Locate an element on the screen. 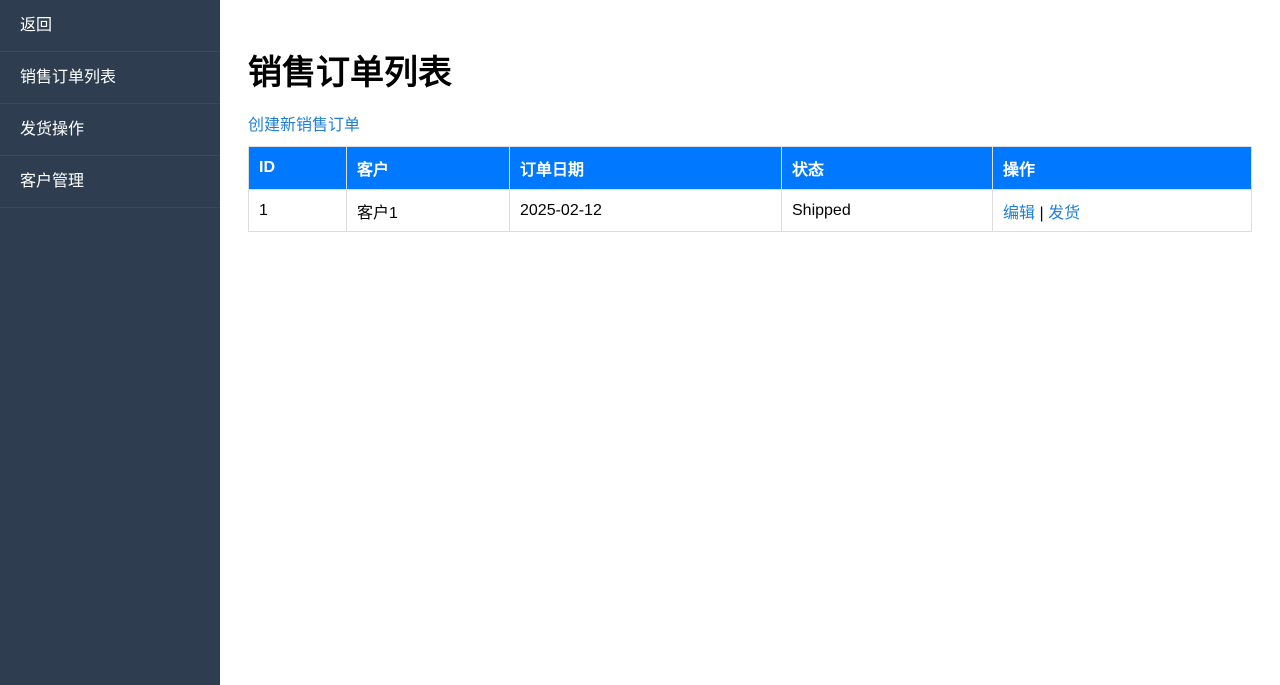 This screenshot has height=685, width=1280. sidebar-item-sales-orders: 销售订单列表 is located at coordinates (110, 78).